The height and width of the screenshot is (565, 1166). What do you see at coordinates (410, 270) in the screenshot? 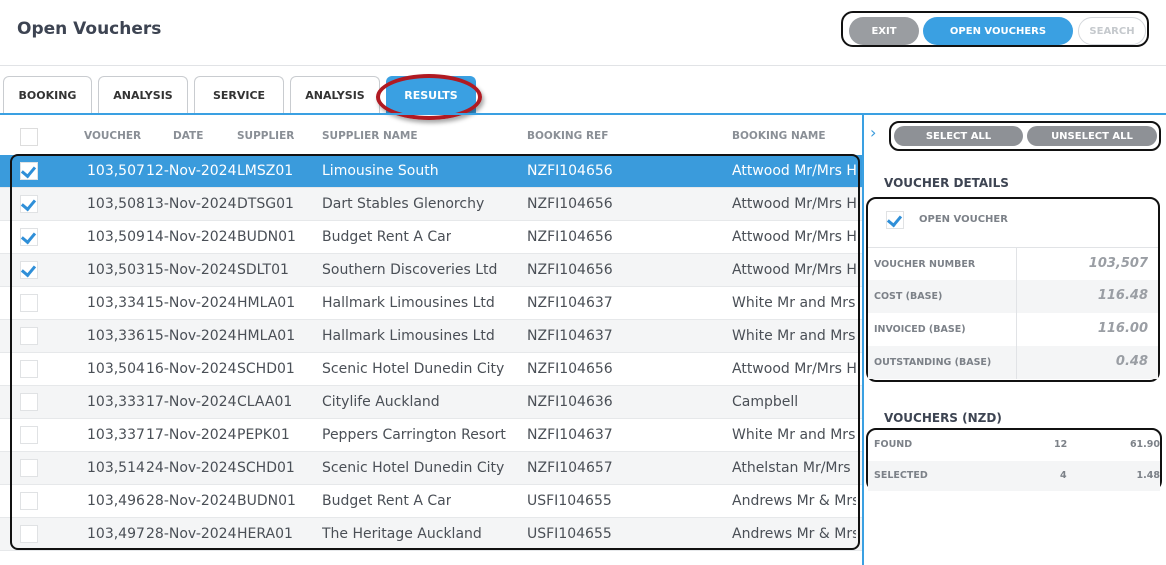
I see `cell-supplier-name: Southern Discoveries Ltd` at bounding box center [410, 270].